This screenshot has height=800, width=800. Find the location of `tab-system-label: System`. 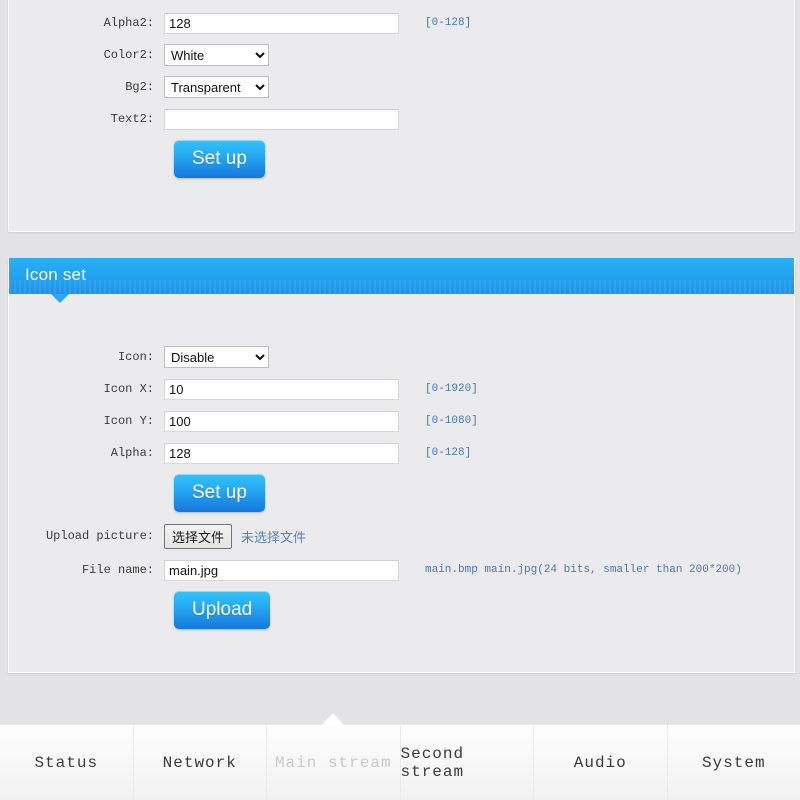

tab-system-label: System is located at coordinates (733, 762).